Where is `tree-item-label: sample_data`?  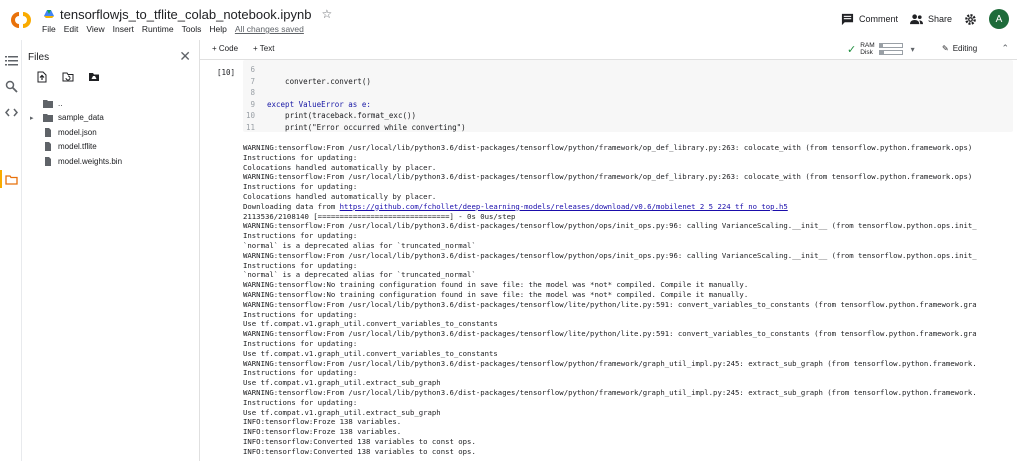 tree-item-label: sample_data is located at coordinates (81, 118).